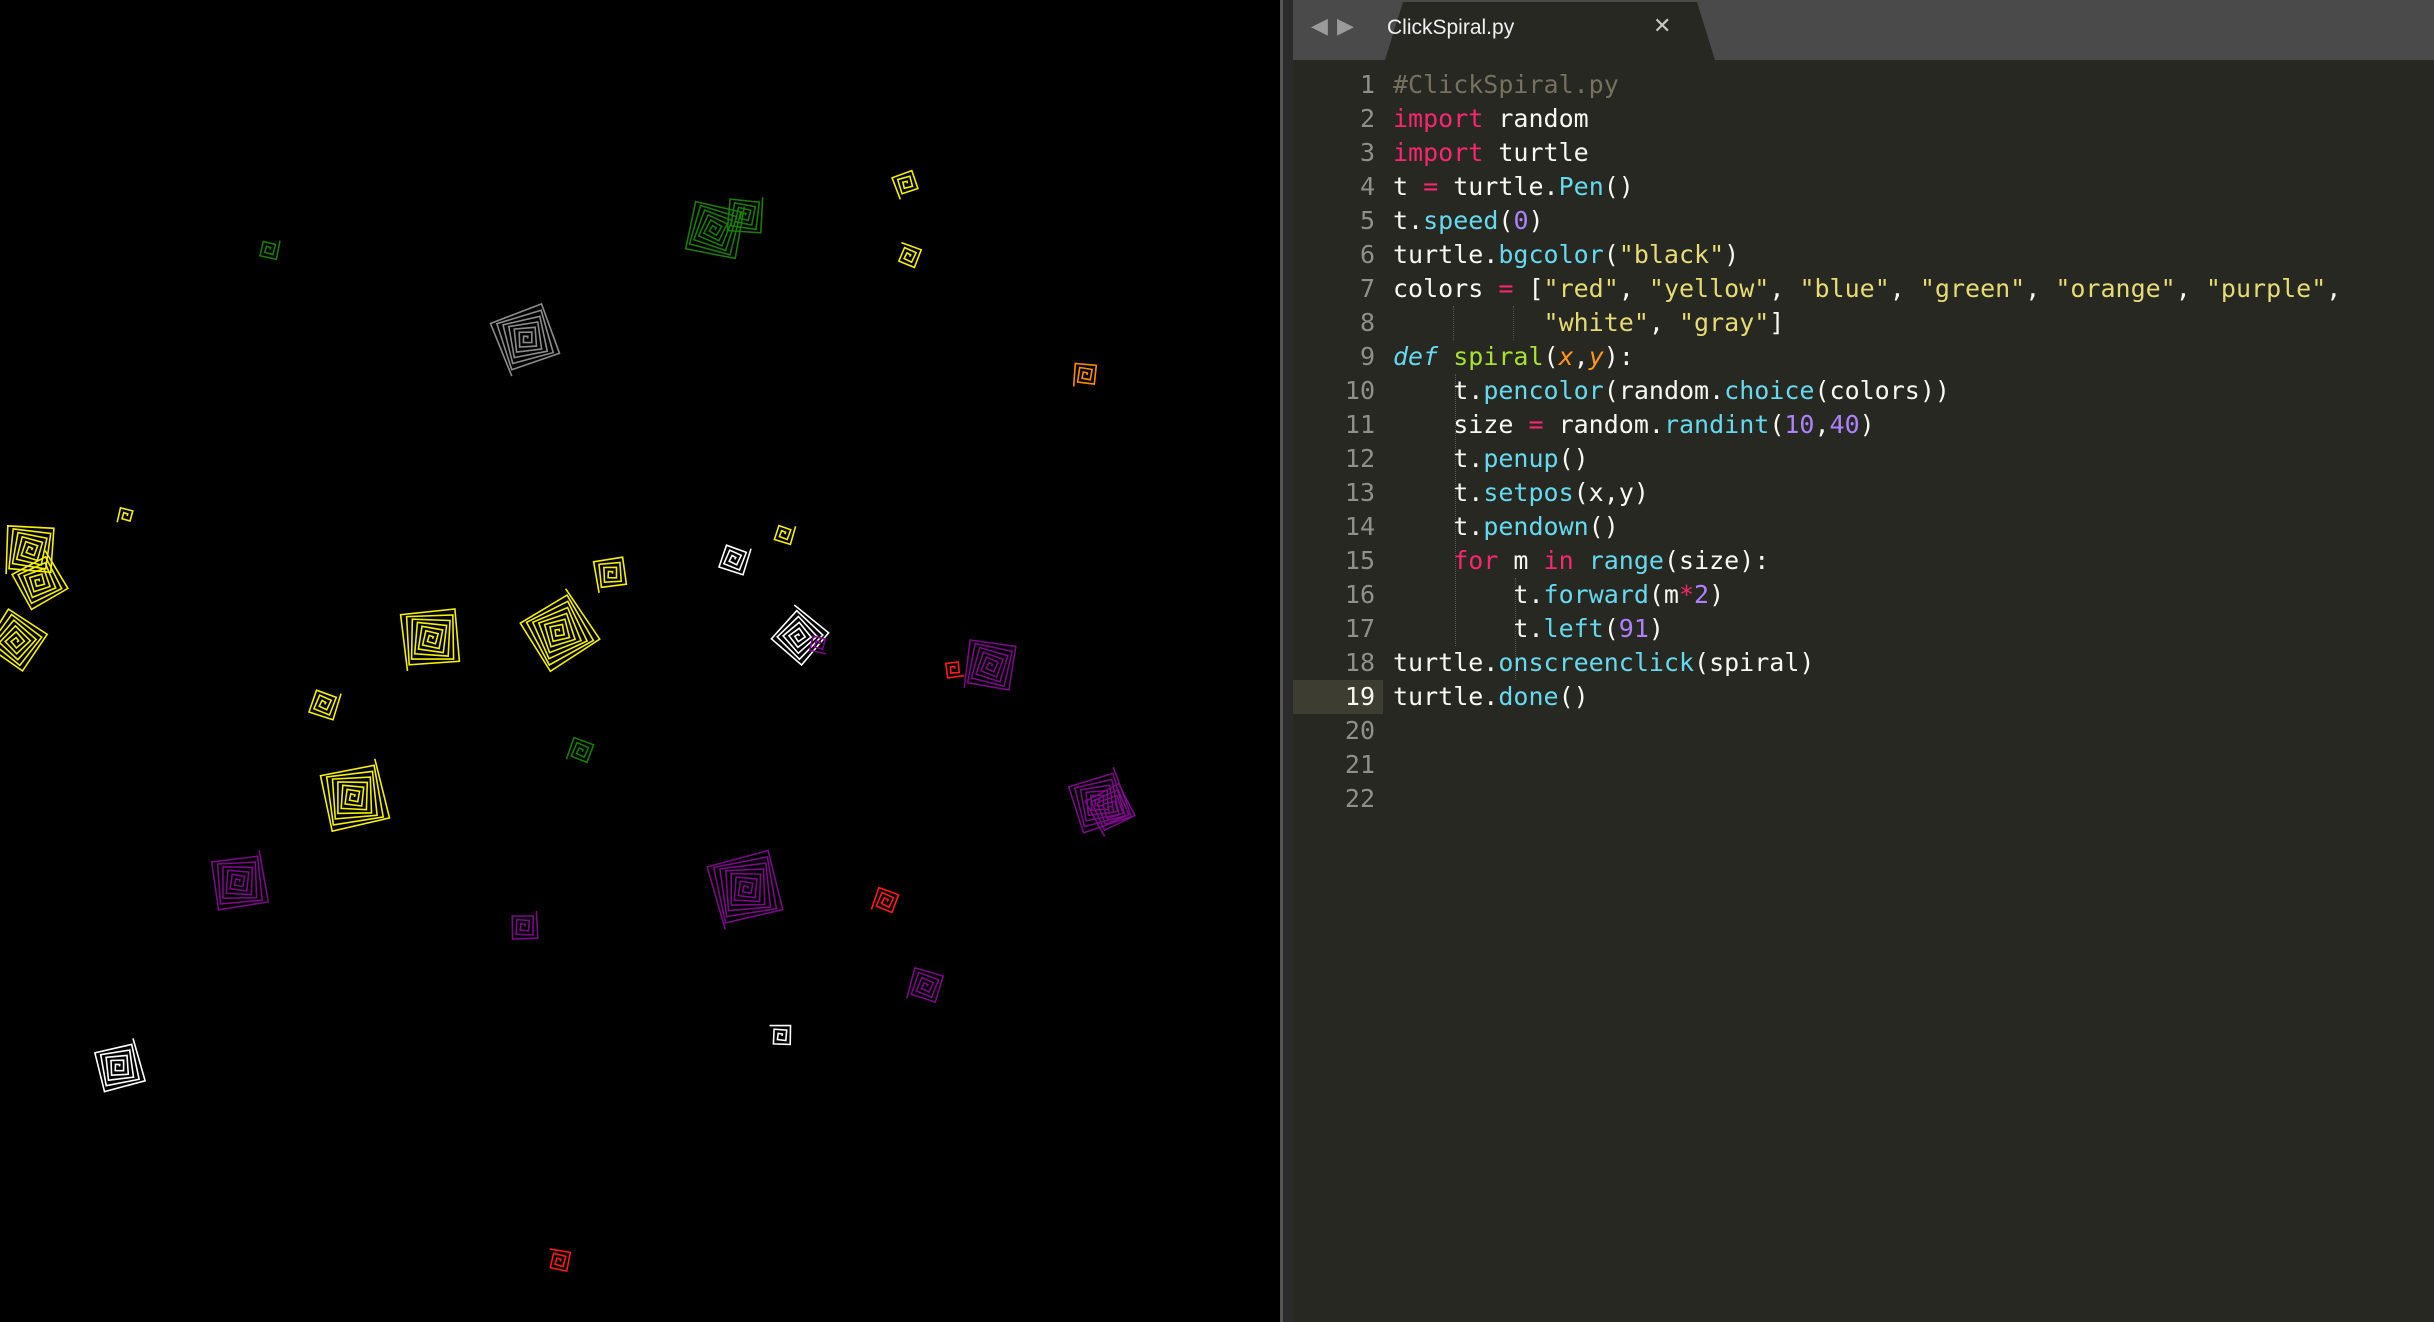 The image size is (2434, 1322). What do you see at coordinates (1799, 424) in the screenshot?
I see `code-token: 10` at bounding box center [1799, 424].